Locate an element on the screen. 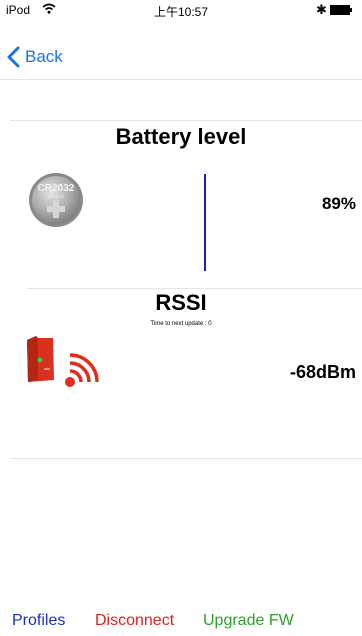  battery-title: Battery level is located at coordinates (181, 136).